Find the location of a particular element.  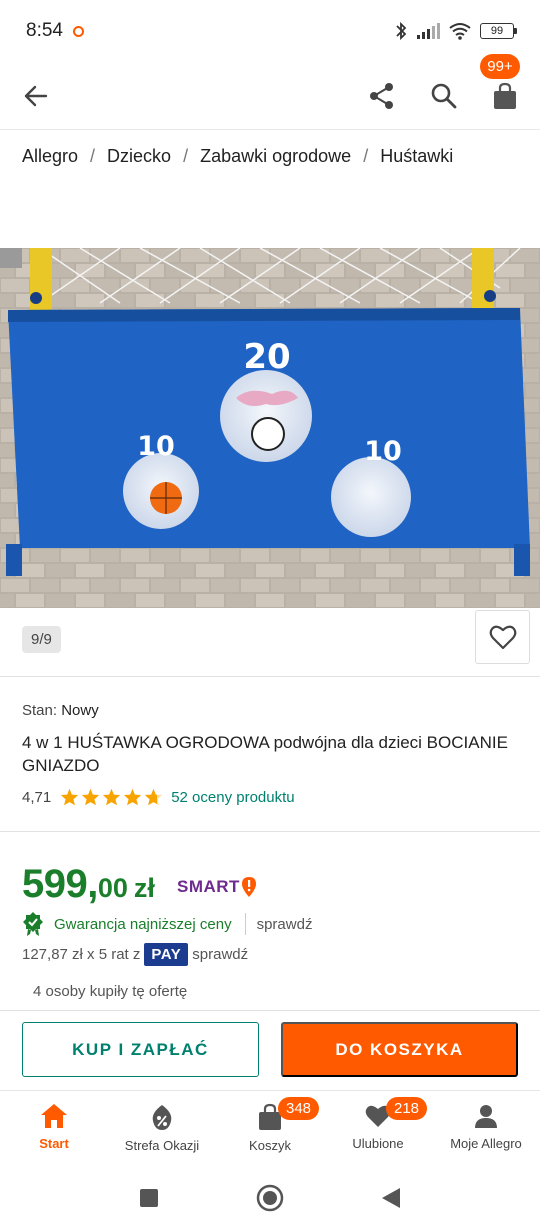

nav-item-koszyk: 348 Koszyk is located at coordinates (270, 1128).